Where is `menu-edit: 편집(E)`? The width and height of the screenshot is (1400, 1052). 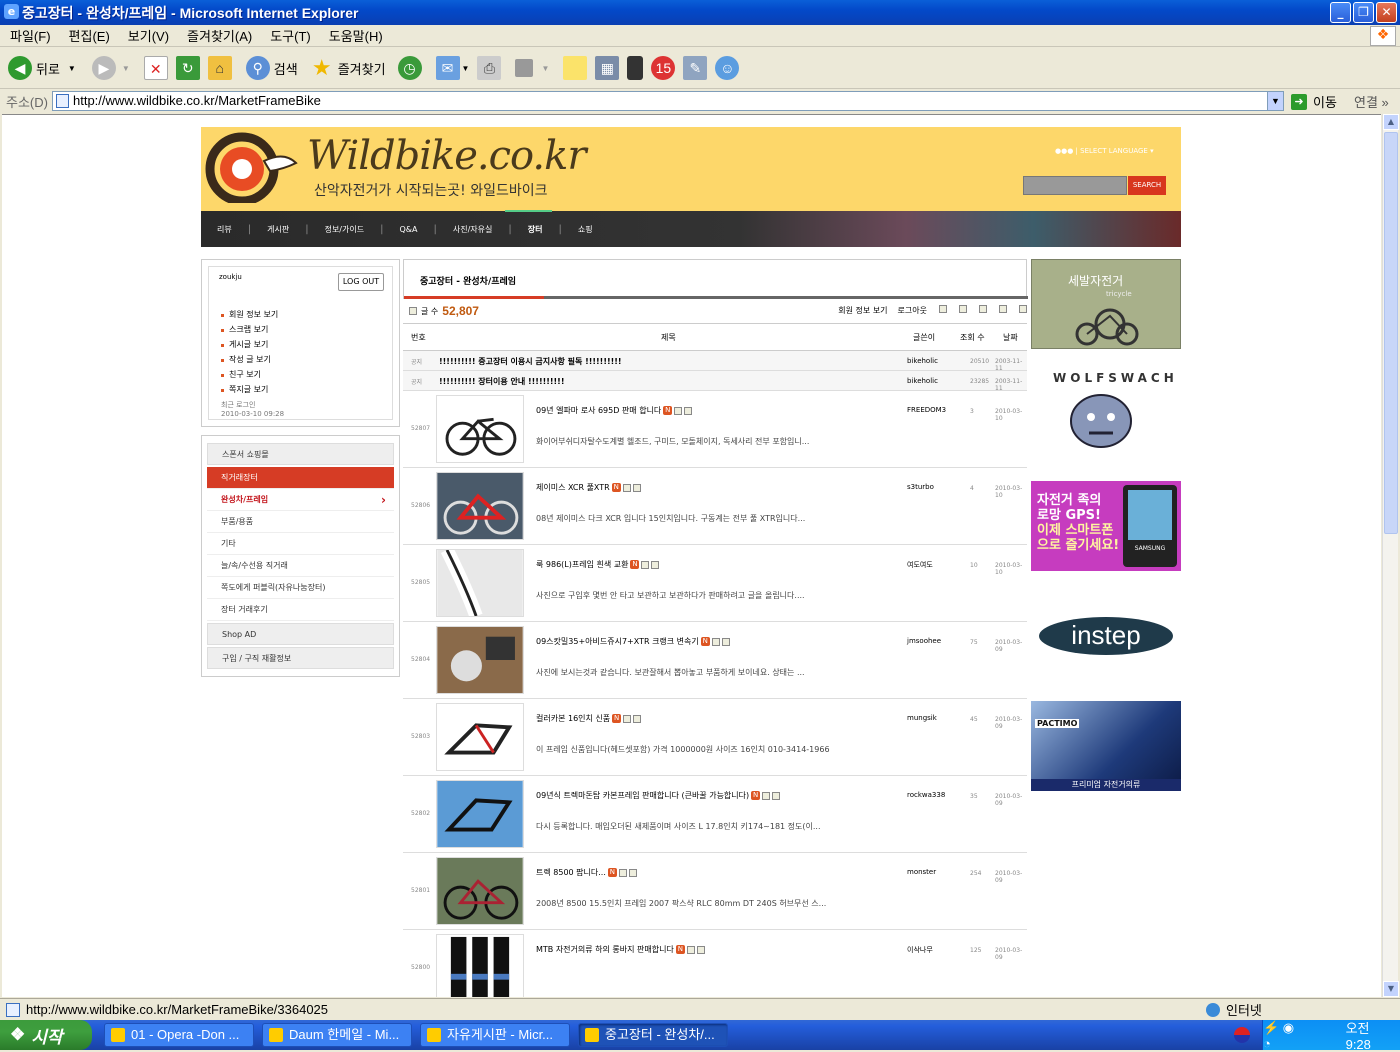 menu-edit: 편집(E) is located at coordinates (89, 35).